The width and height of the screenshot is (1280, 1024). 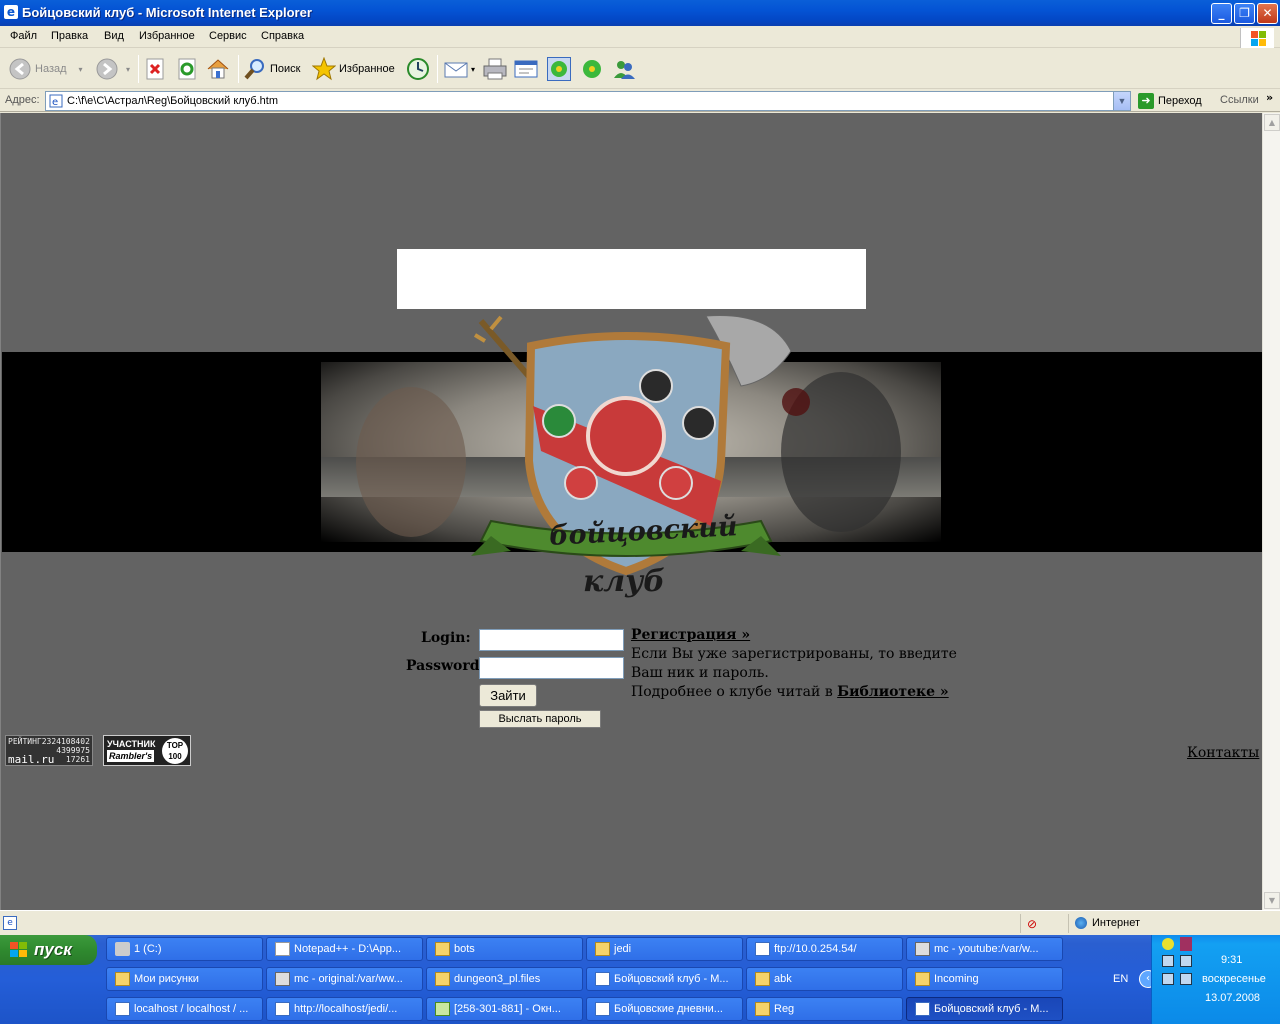 What do you see at coordinates (1272, 900) in the screenshot?
I see `scroll-down-arrow: ▼` at bounding box center [1272, 900].